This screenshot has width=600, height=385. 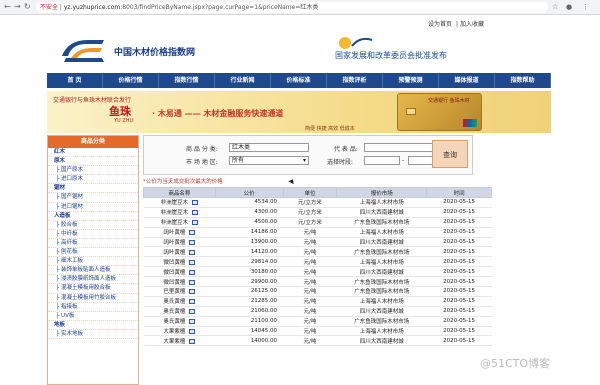 I want to click on sidebar-item: ├ 实木地板, so click(x=93, y=334).